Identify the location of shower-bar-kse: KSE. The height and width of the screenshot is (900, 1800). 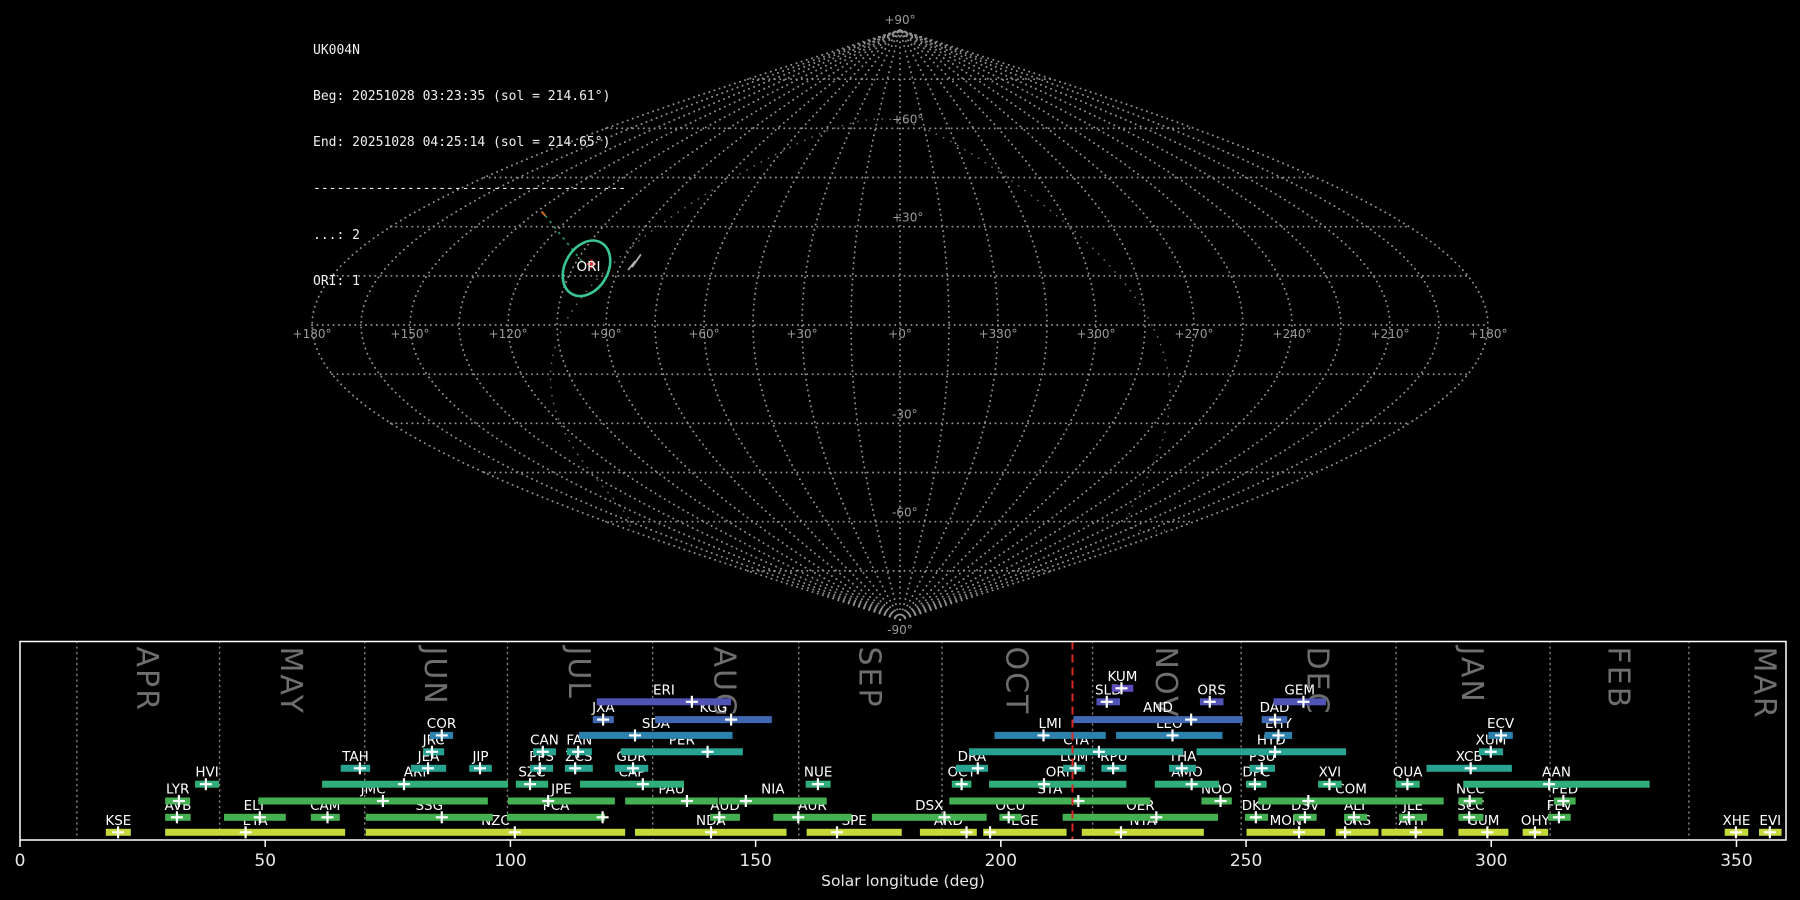
(118, 826).